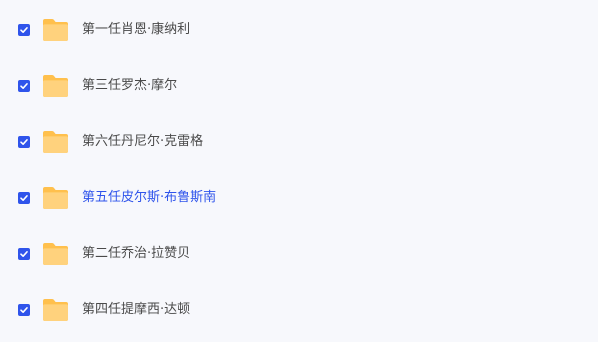  I want to click on file-name: 第四任提摩西·达顿, so click(136, 310).